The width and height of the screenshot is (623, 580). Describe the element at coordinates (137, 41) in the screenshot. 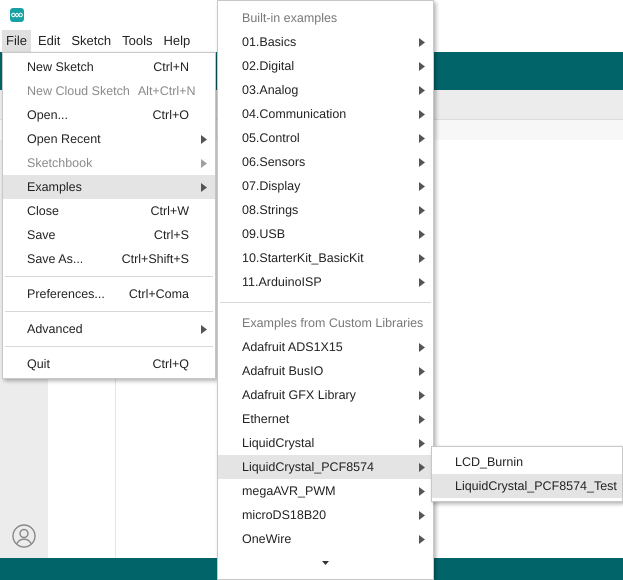

I see `menu-bar-item: Tools` at that location.